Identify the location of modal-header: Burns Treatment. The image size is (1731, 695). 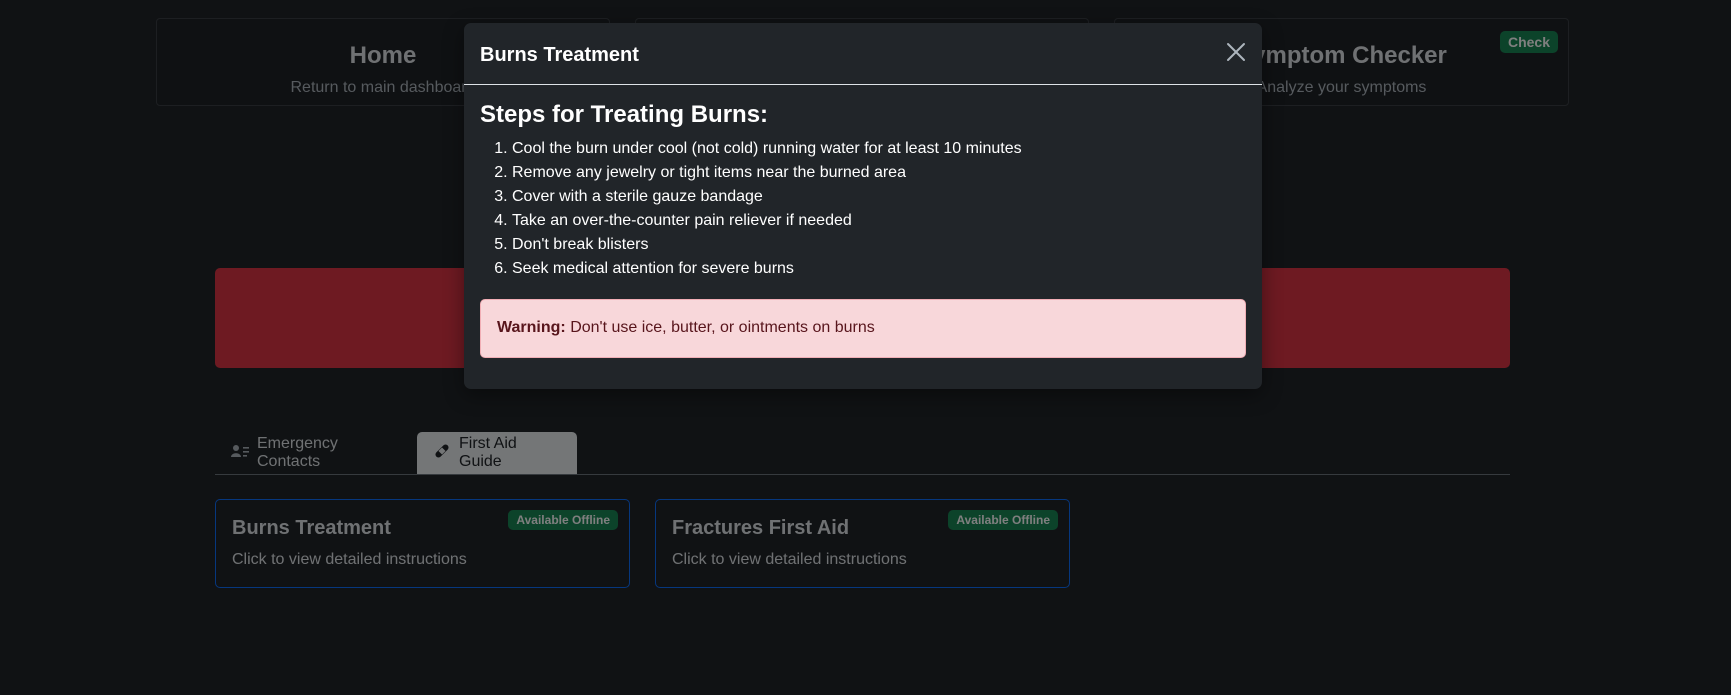
(863, 54).